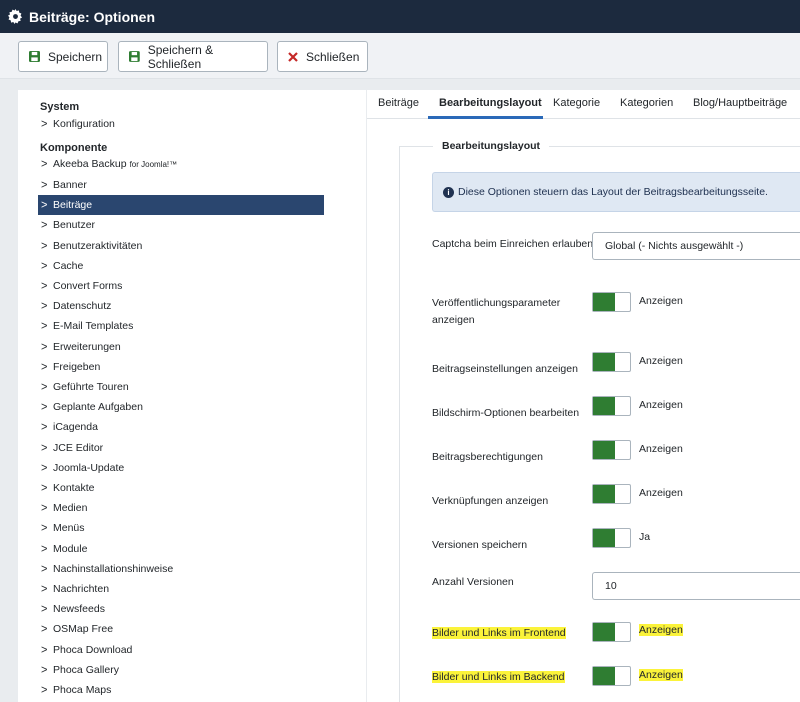 Image resolution: width=800 pixels, height=702 pixels. Describe the element at coordinates (63, 56) in the screenshot. I see `save-button: Speichern` at that location.